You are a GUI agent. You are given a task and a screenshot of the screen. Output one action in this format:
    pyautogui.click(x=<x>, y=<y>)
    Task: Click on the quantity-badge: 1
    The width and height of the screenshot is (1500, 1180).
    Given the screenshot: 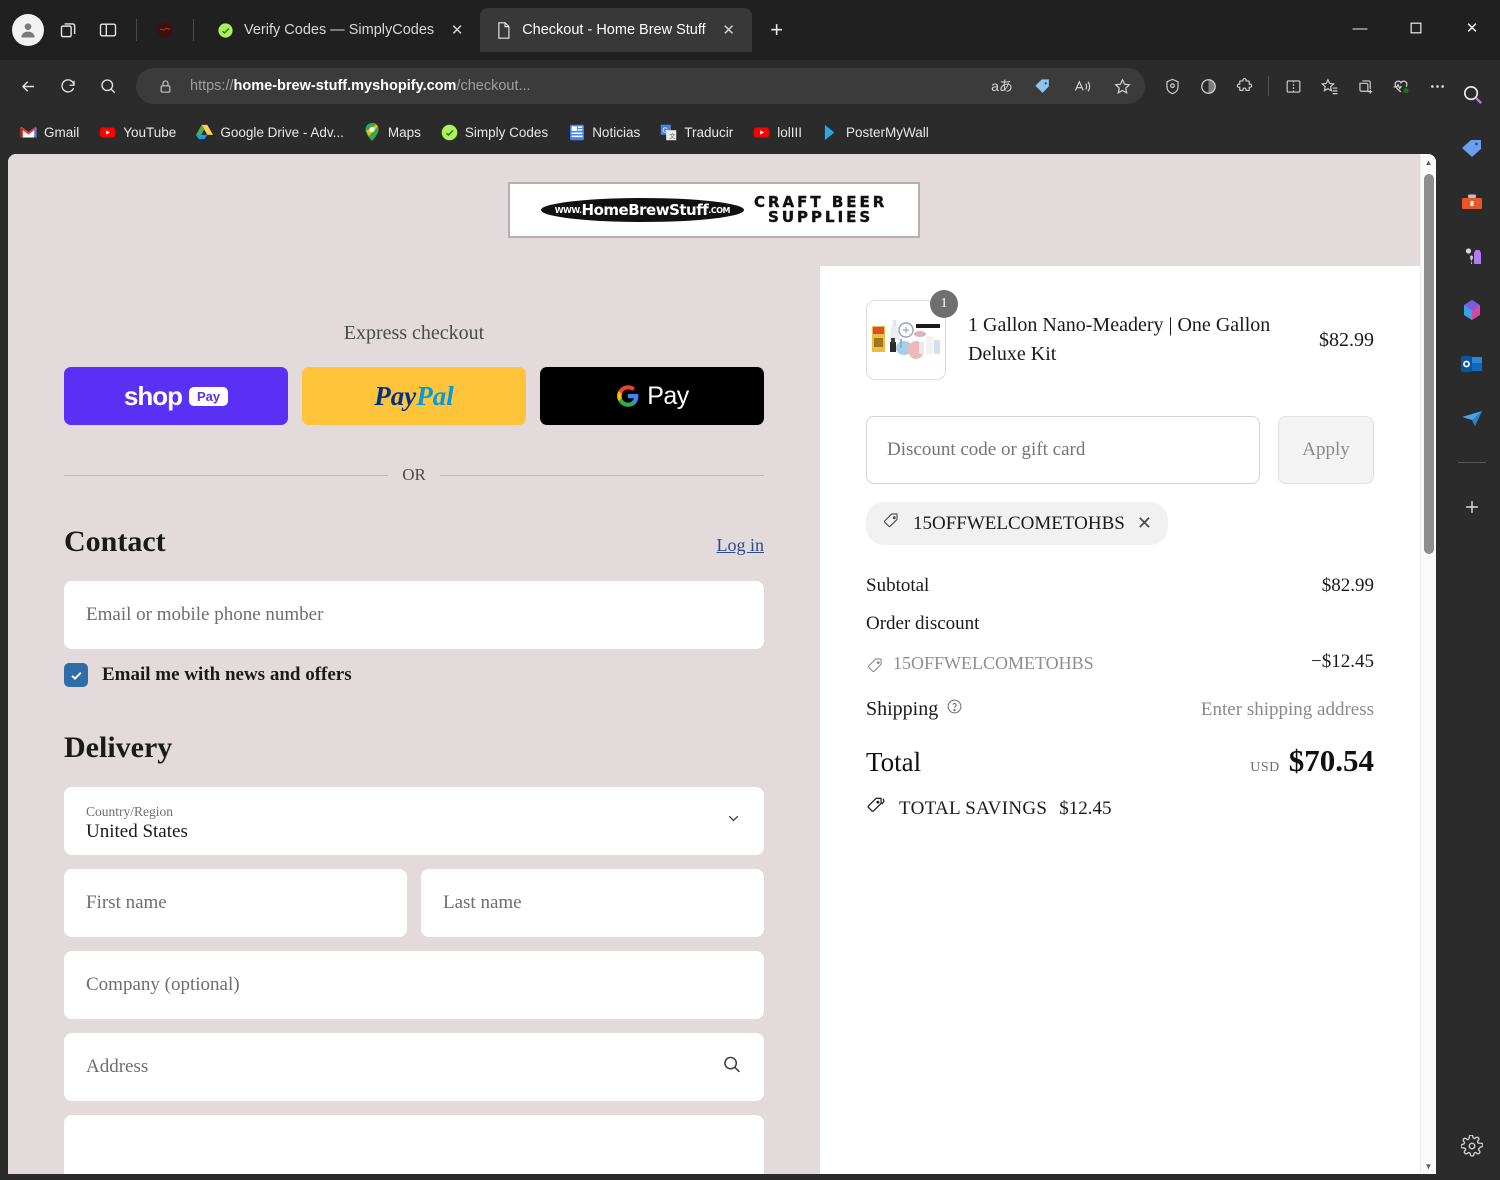 What is the action you would take?
    pyautogui.click(x=944, y=304)
    